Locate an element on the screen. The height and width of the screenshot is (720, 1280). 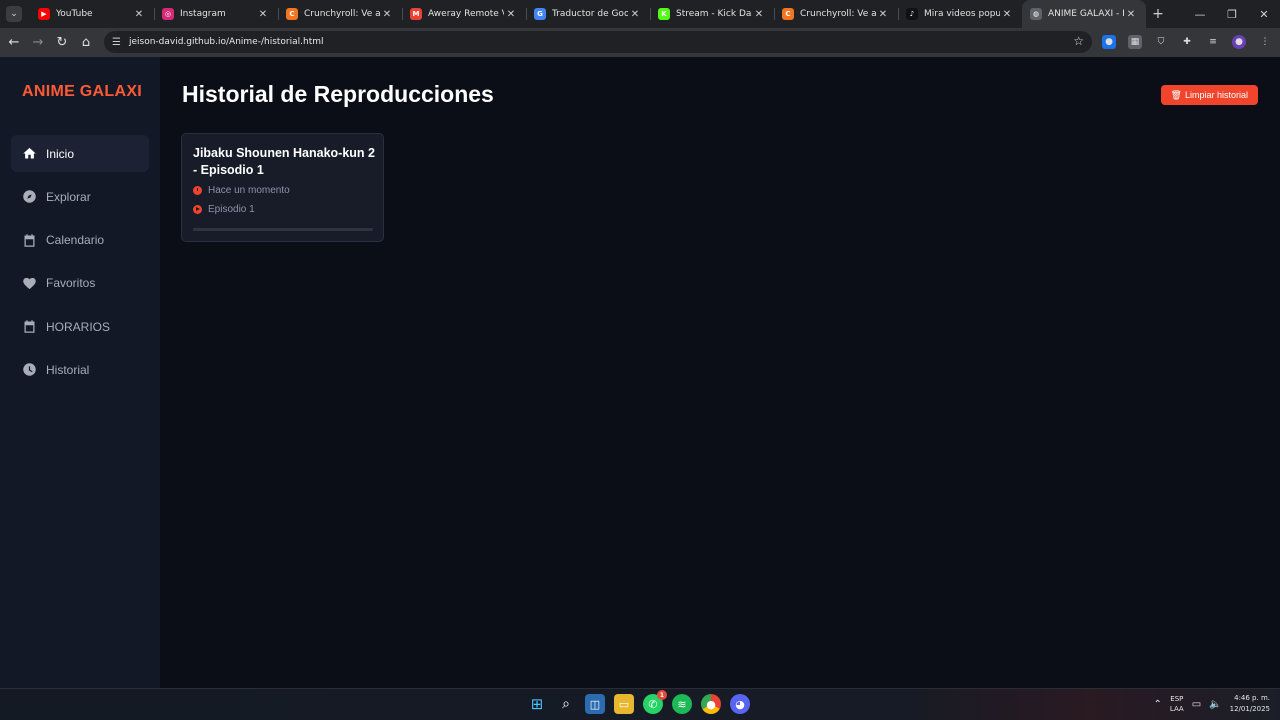
back-icon: ← is located at coordinates (14, 43).